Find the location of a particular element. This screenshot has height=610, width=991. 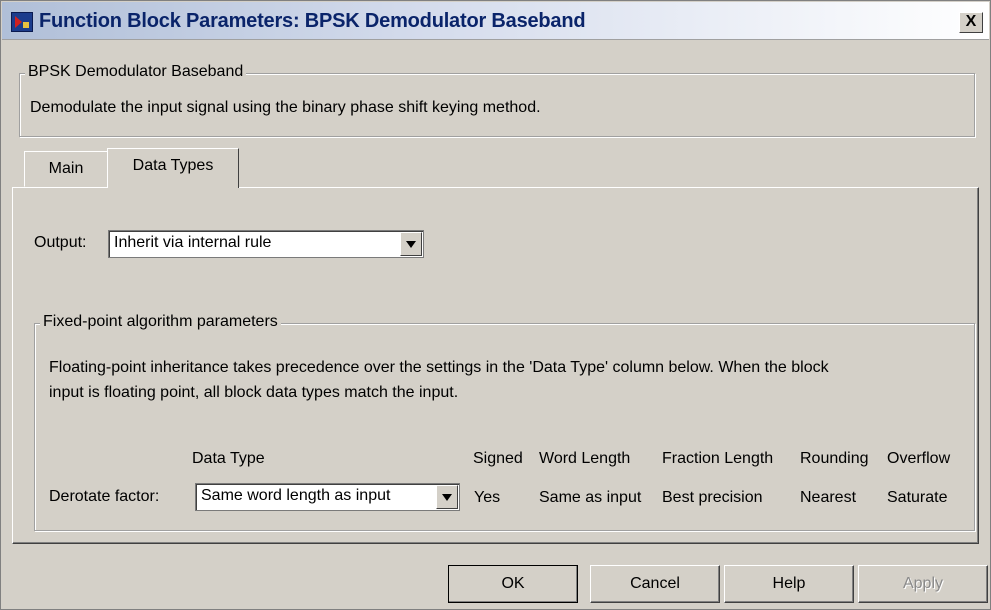

block-name-legend: BPSK Demodulator Baseband is located at coordinates (136, 72).